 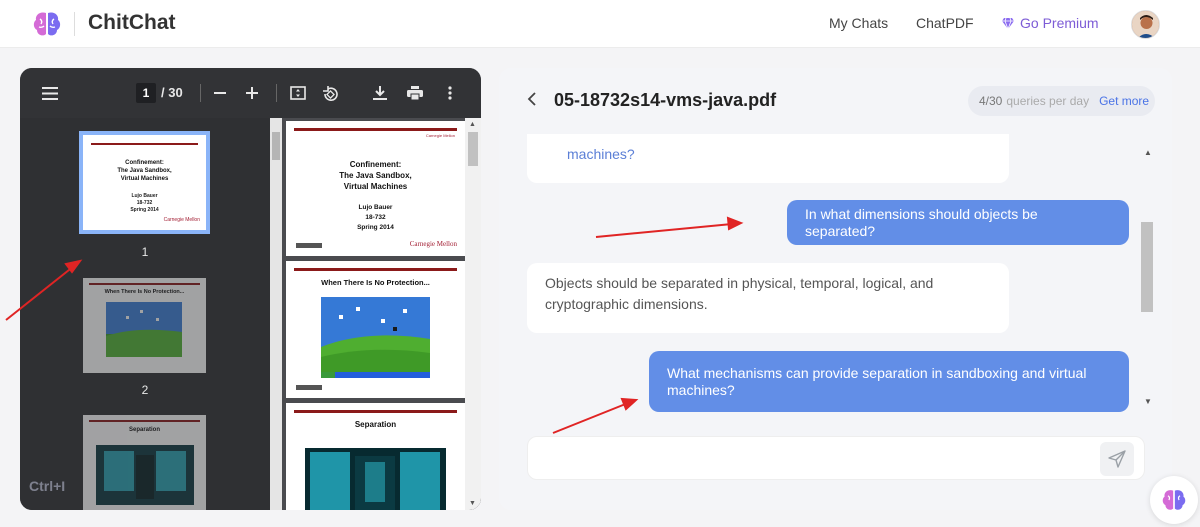 What do you see at coordinates (812, 459) in the screenshot?
I see `message-input` at bounding box center [812, 459].